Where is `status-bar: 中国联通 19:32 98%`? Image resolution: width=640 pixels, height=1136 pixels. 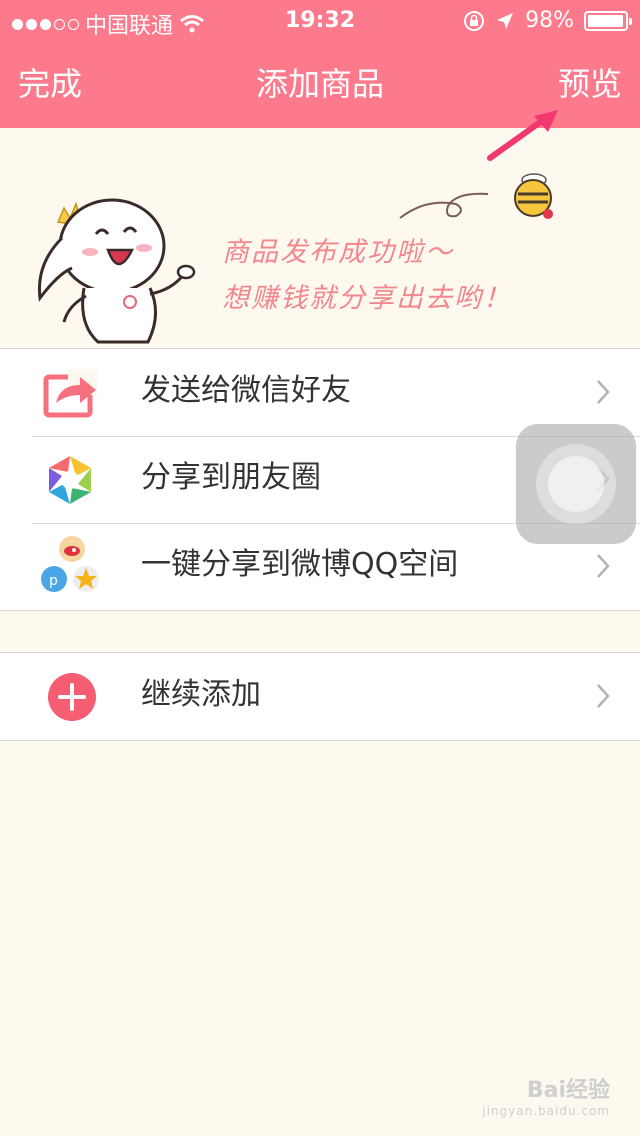
status-bar: 中国联通 19:32 98% is located at coordinates (320, 20).